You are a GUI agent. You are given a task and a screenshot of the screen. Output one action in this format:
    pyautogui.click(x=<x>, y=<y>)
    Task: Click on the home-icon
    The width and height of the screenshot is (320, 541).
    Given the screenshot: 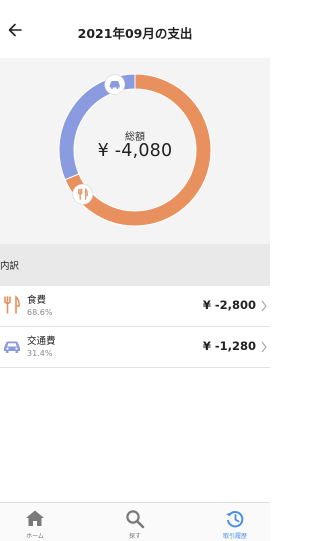 What is the action you would take?
    pyautogui.click(x=35, y=518)
    